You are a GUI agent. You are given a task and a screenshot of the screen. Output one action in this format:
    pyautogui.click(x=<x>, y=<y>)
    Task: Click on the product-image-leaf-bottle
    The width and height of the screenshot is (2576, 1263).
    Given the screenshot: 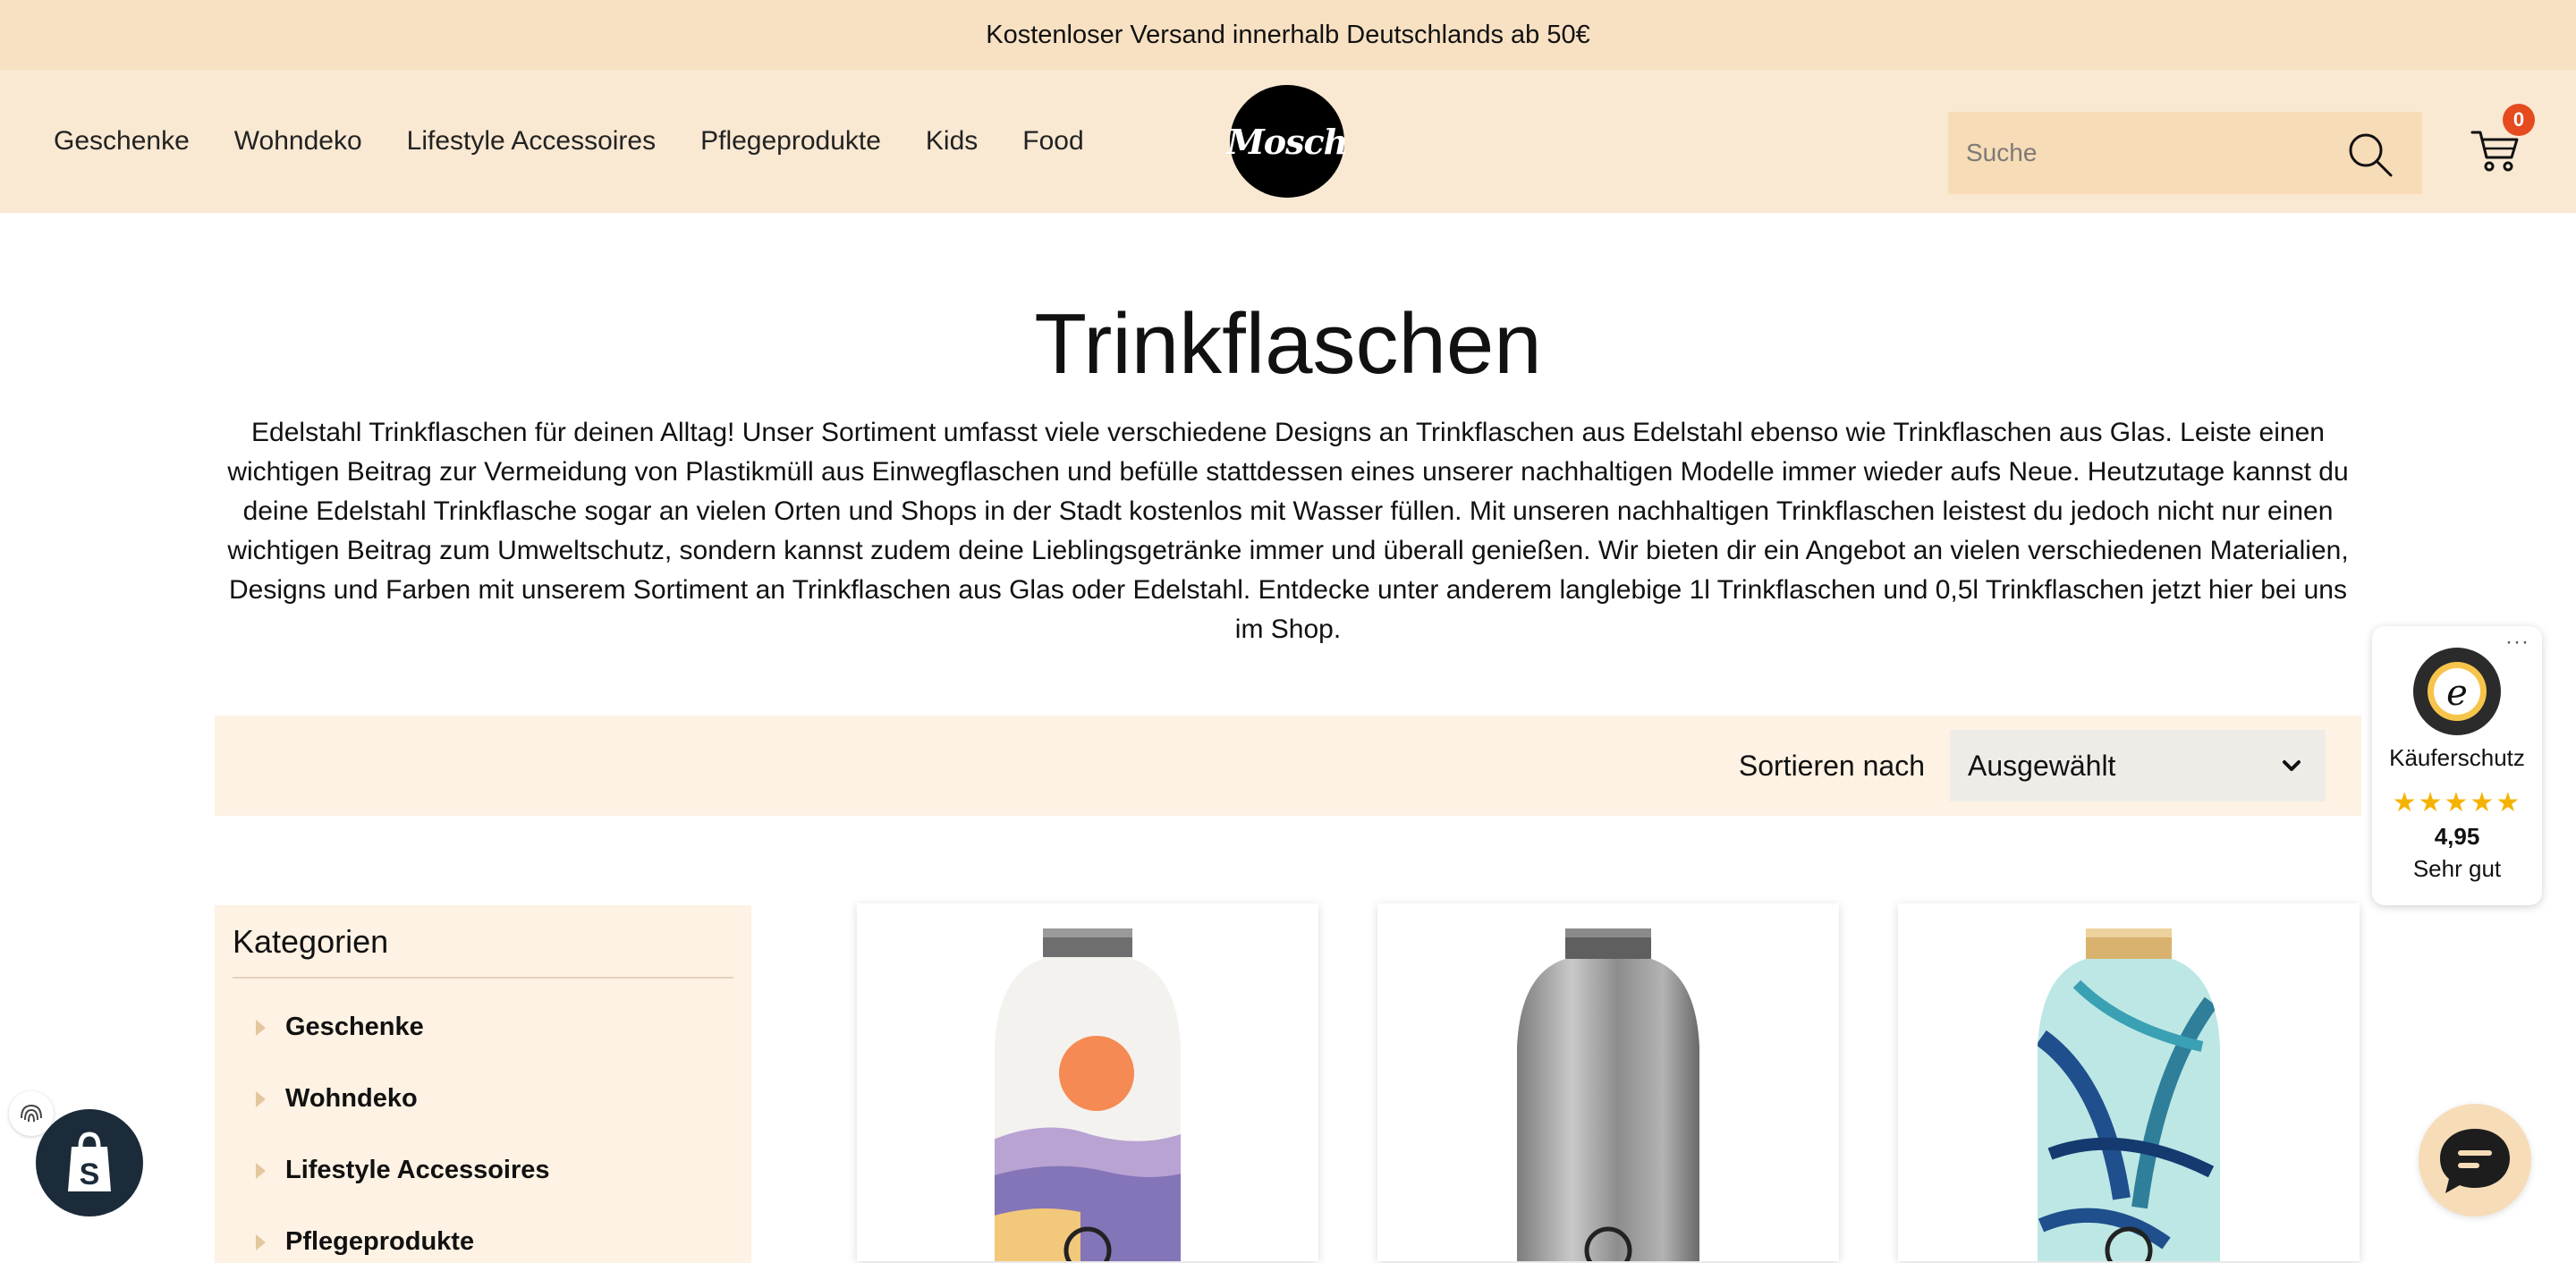 What is the action you would take?
    pyautogui.click(x=2129, y=1094)
    